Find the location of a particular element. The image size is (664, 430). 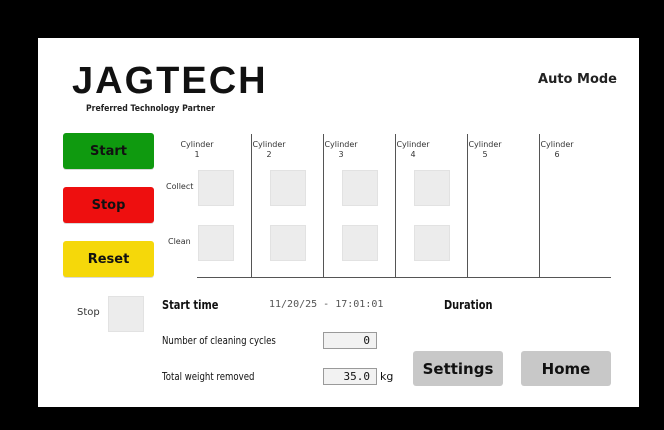

settings-button-label: Settings is located at coordinates (458, 368).